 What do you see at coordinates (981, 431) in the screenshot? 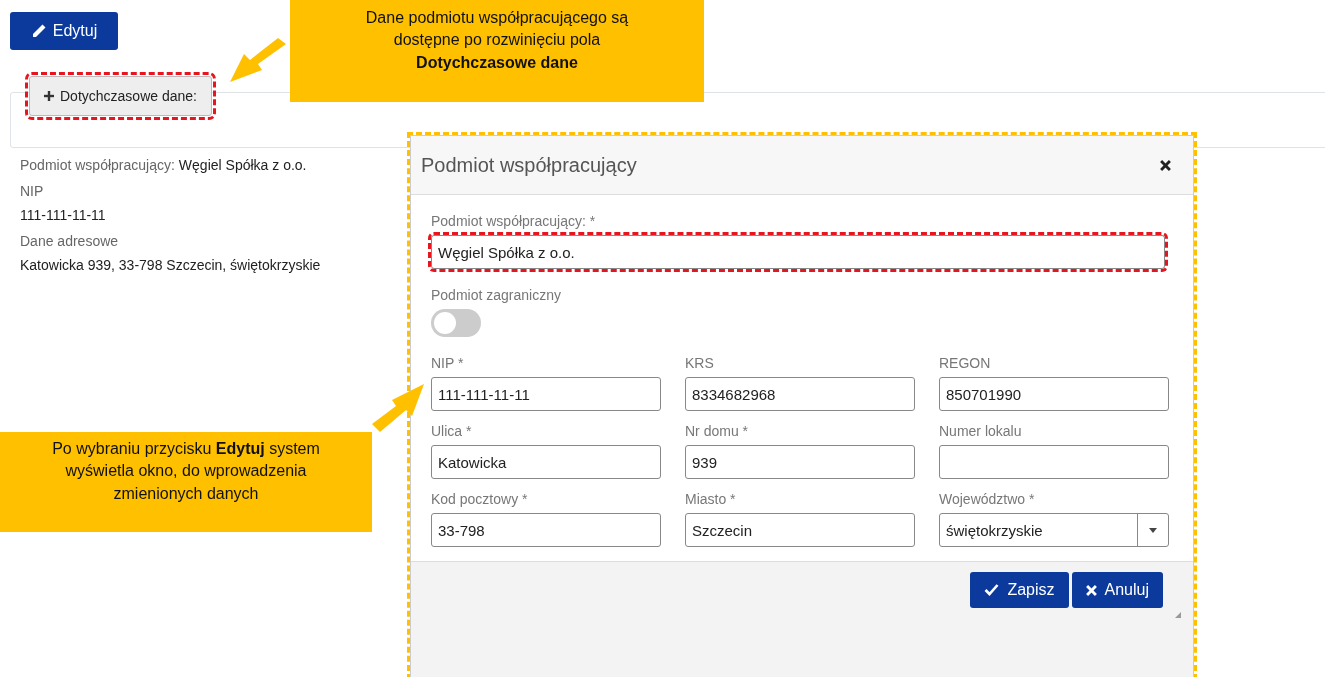
I see `field-label: Numer lokalu` at bounding box center [981, 431].